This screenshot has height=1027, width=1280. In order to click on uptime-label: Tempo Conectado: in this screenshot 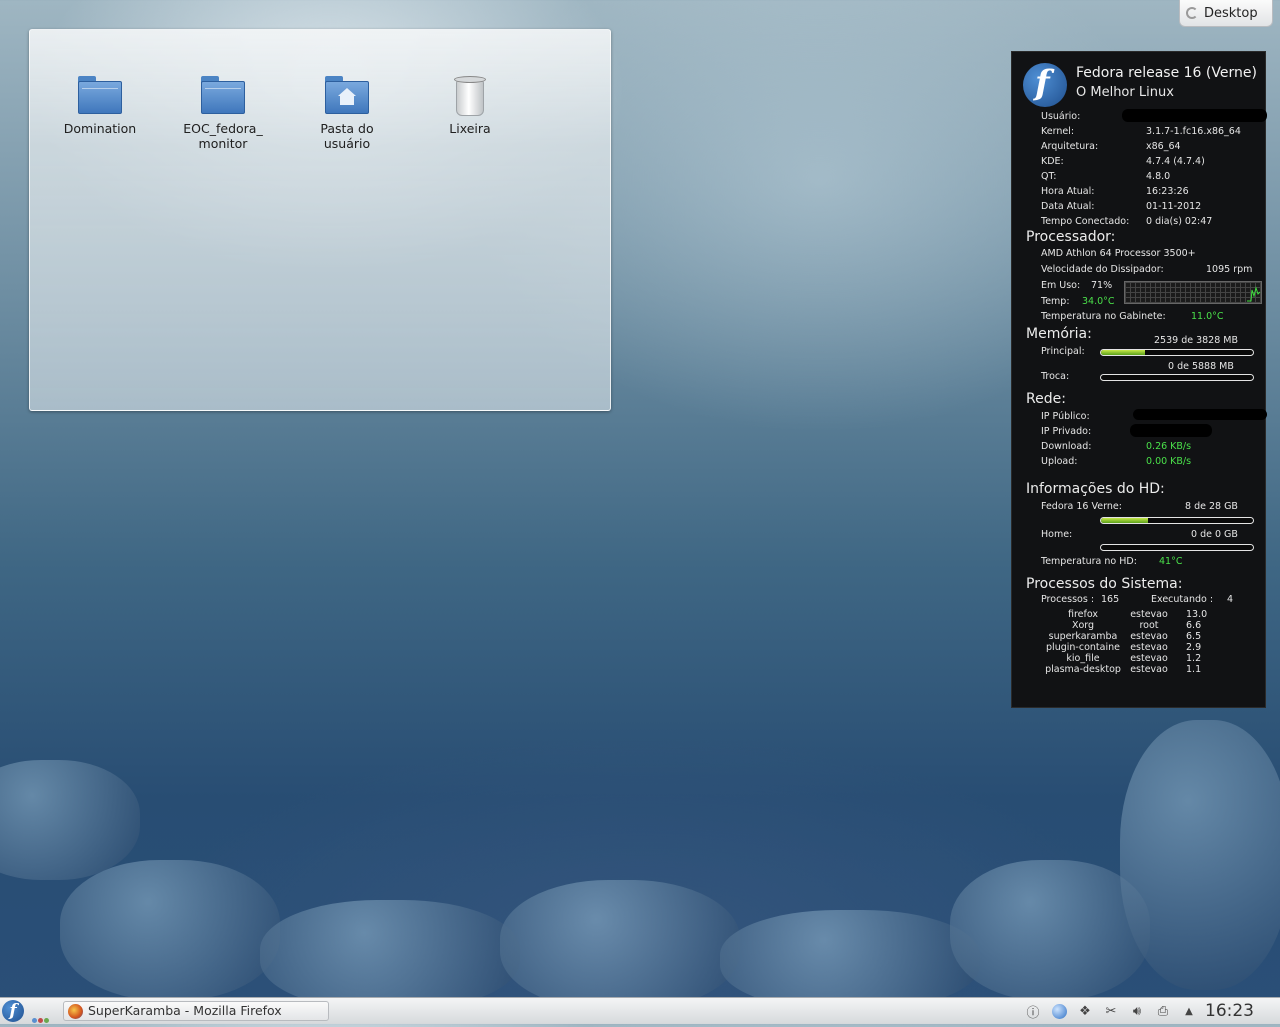, I will do `click(1085, 221)`.